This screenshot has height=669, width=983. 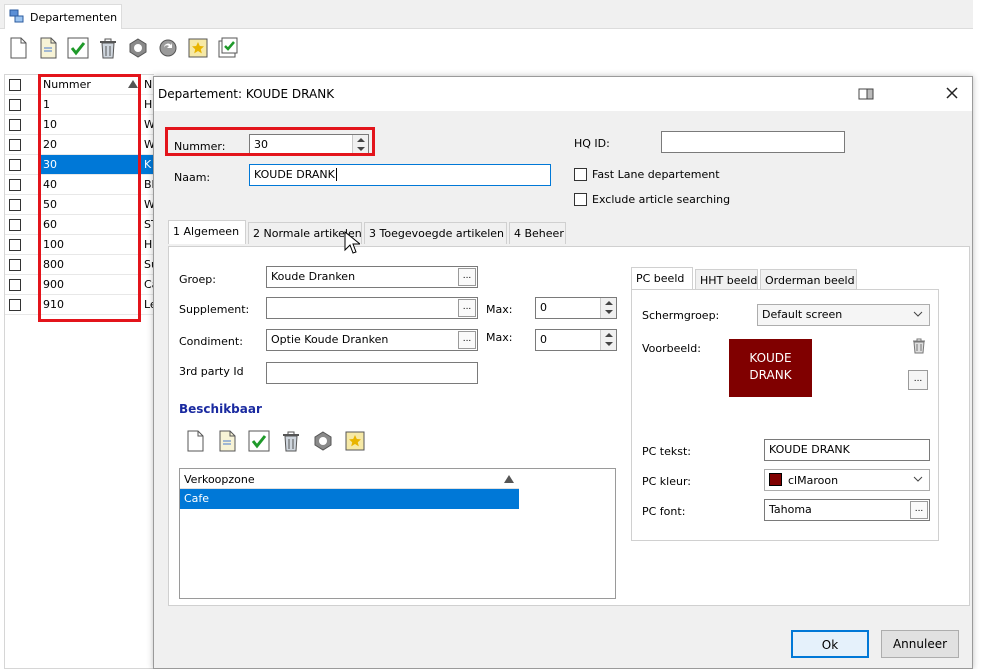 What do you see at coordinates (847, 480) in the screenshot?
I see `pc-kleur-select: clMaroon` at bounding box center [847, 480].